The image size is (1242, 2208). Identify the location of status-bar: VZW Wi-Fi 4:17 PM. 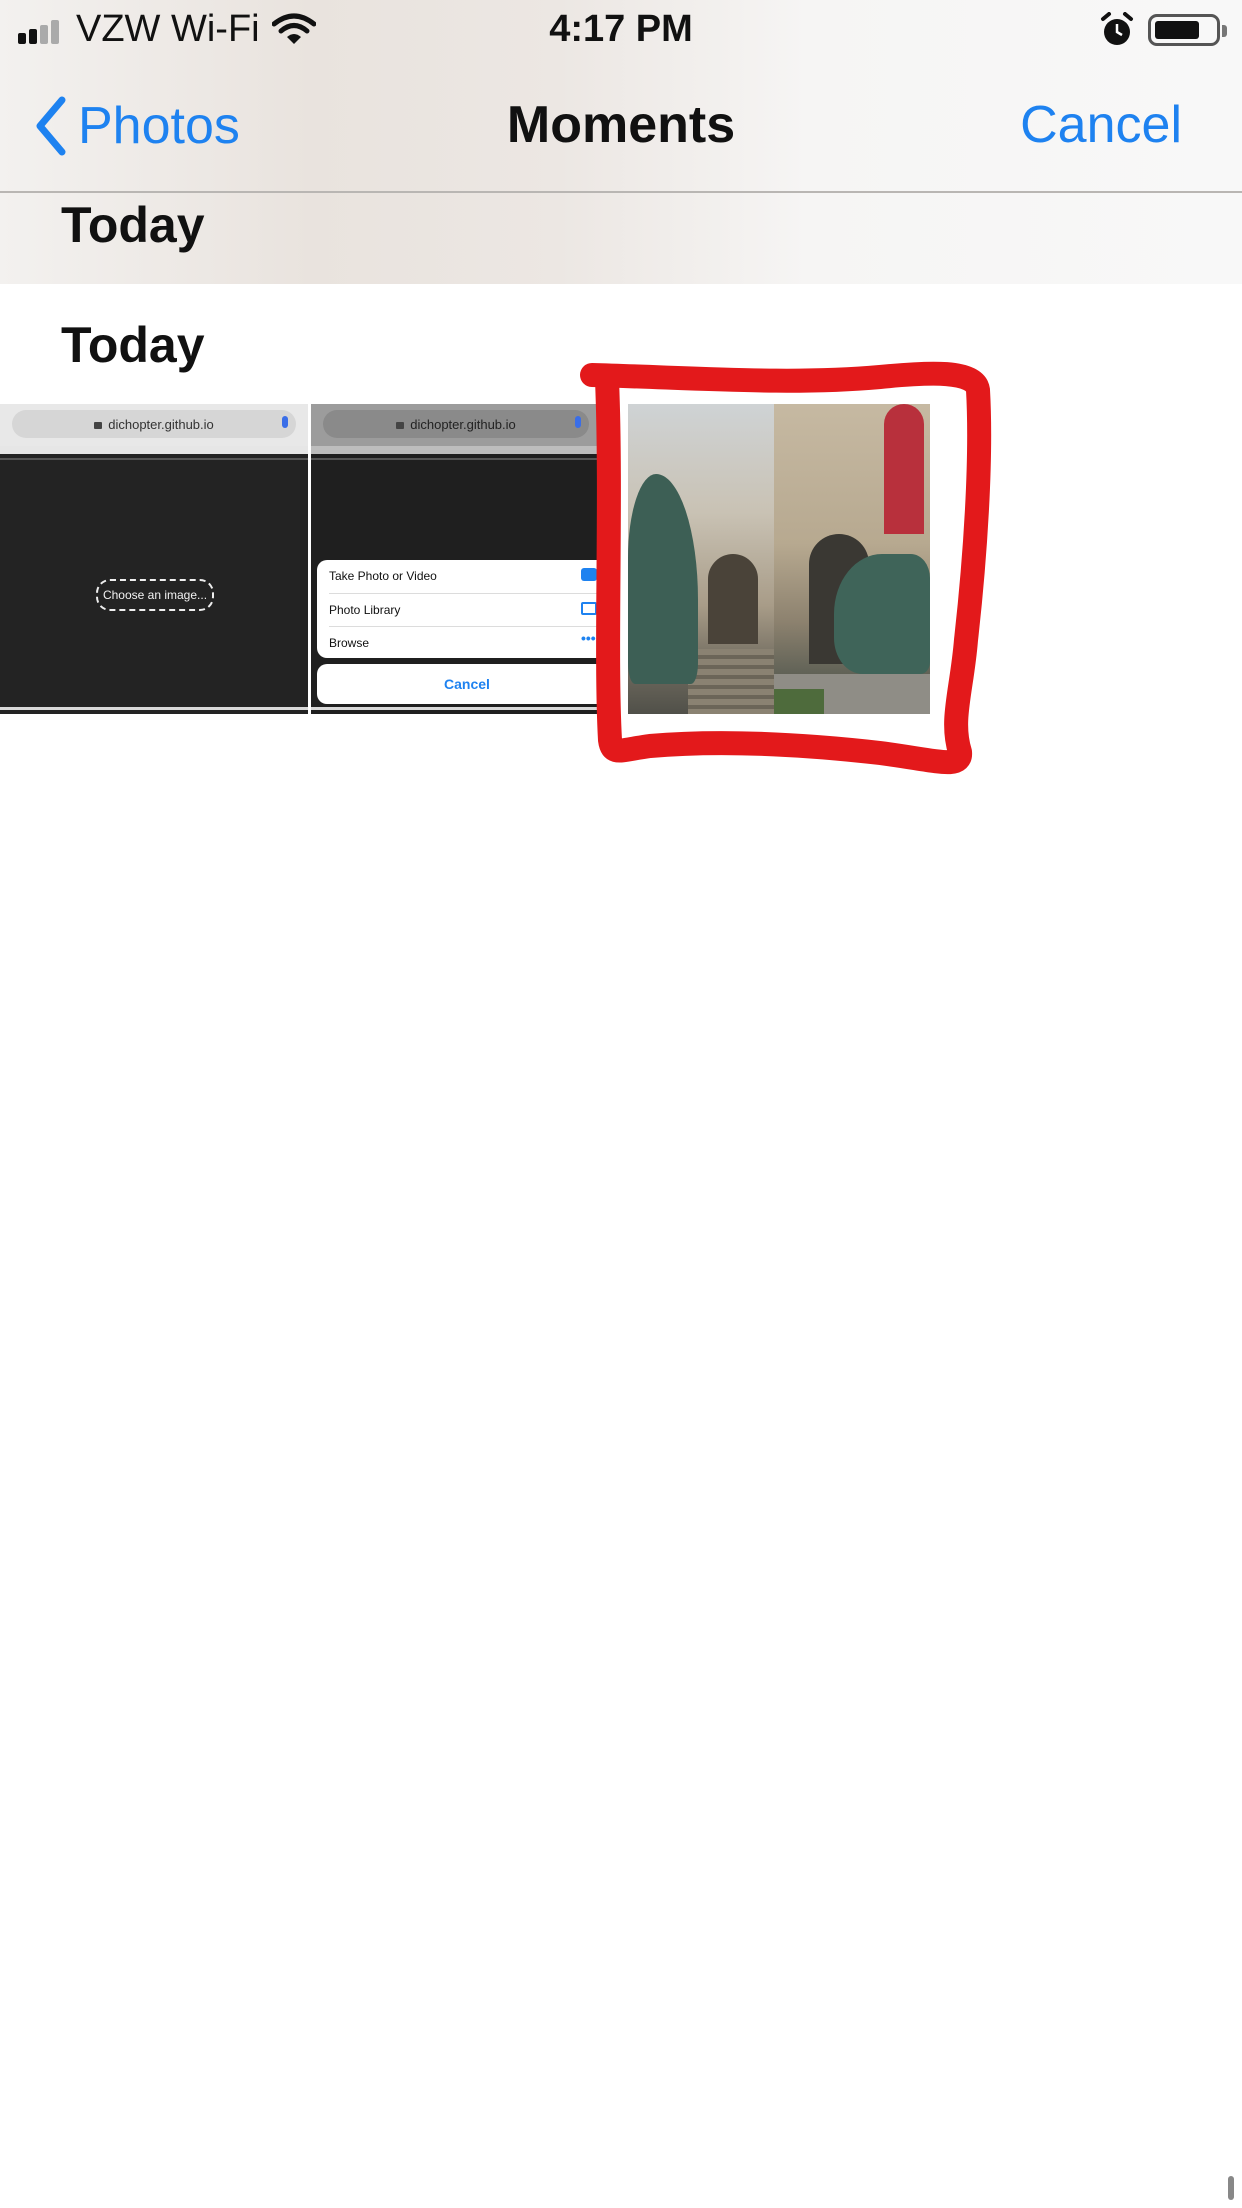
(621, 31).